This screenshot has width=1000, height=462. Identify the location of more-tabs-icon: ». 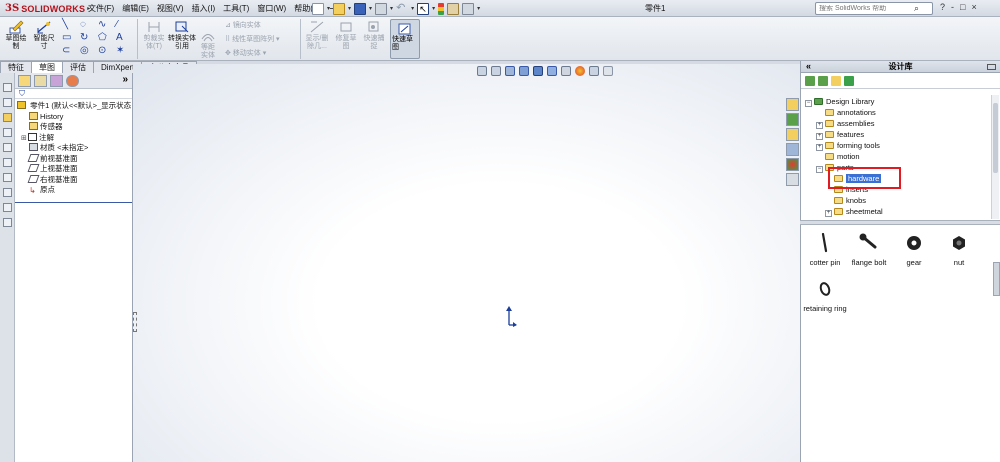
(125, 79).